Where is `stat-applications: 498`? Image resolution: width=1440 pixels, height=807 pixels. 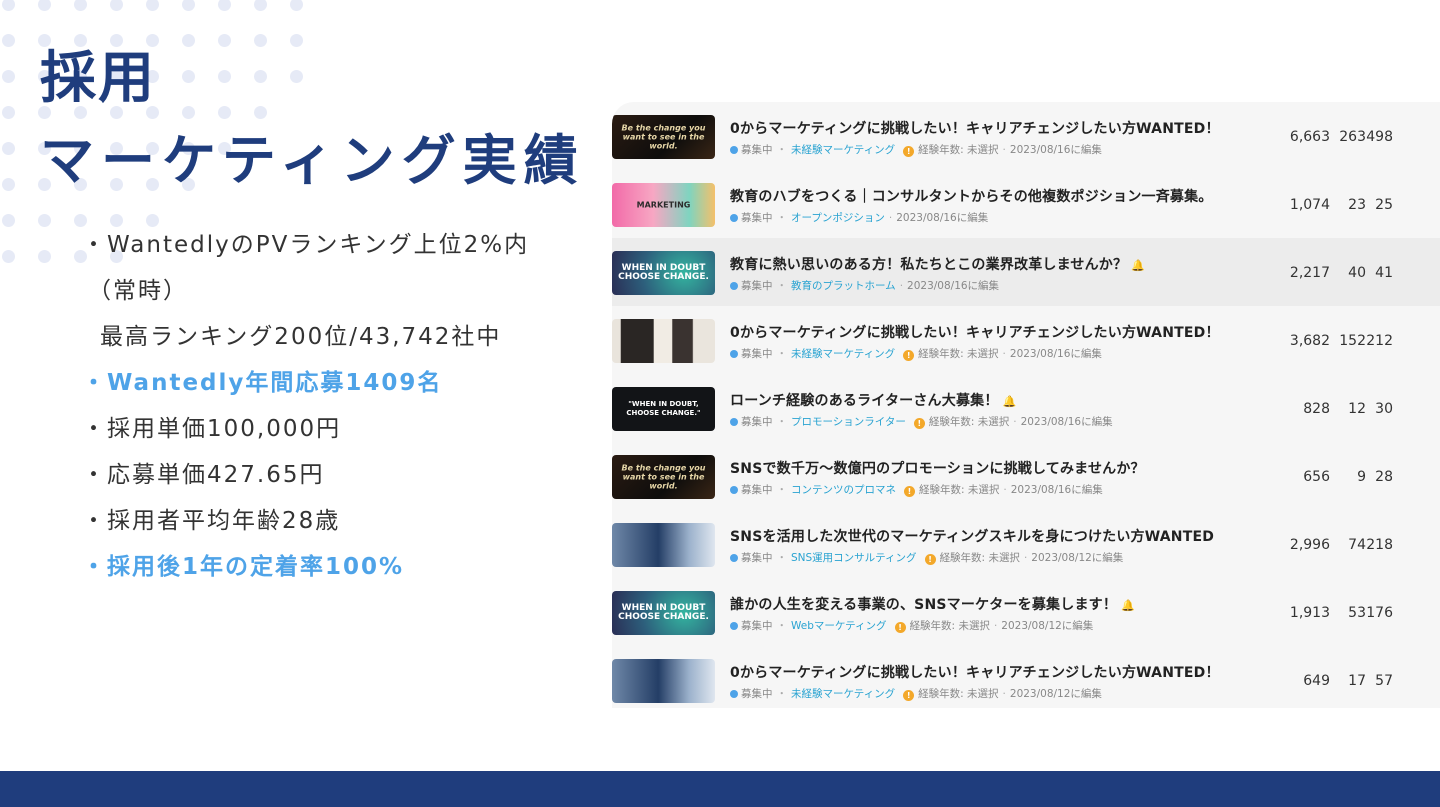
stat-applications: 498 is located at coordinates (1379, 137).